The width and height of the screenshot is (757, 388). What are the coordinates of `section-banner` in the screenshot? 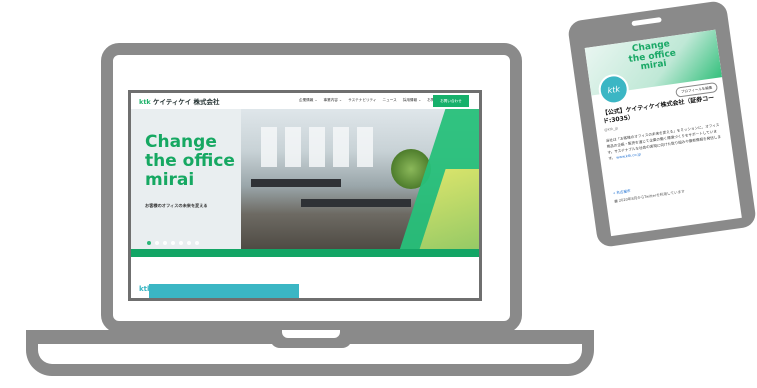 It's located at (224, 291).